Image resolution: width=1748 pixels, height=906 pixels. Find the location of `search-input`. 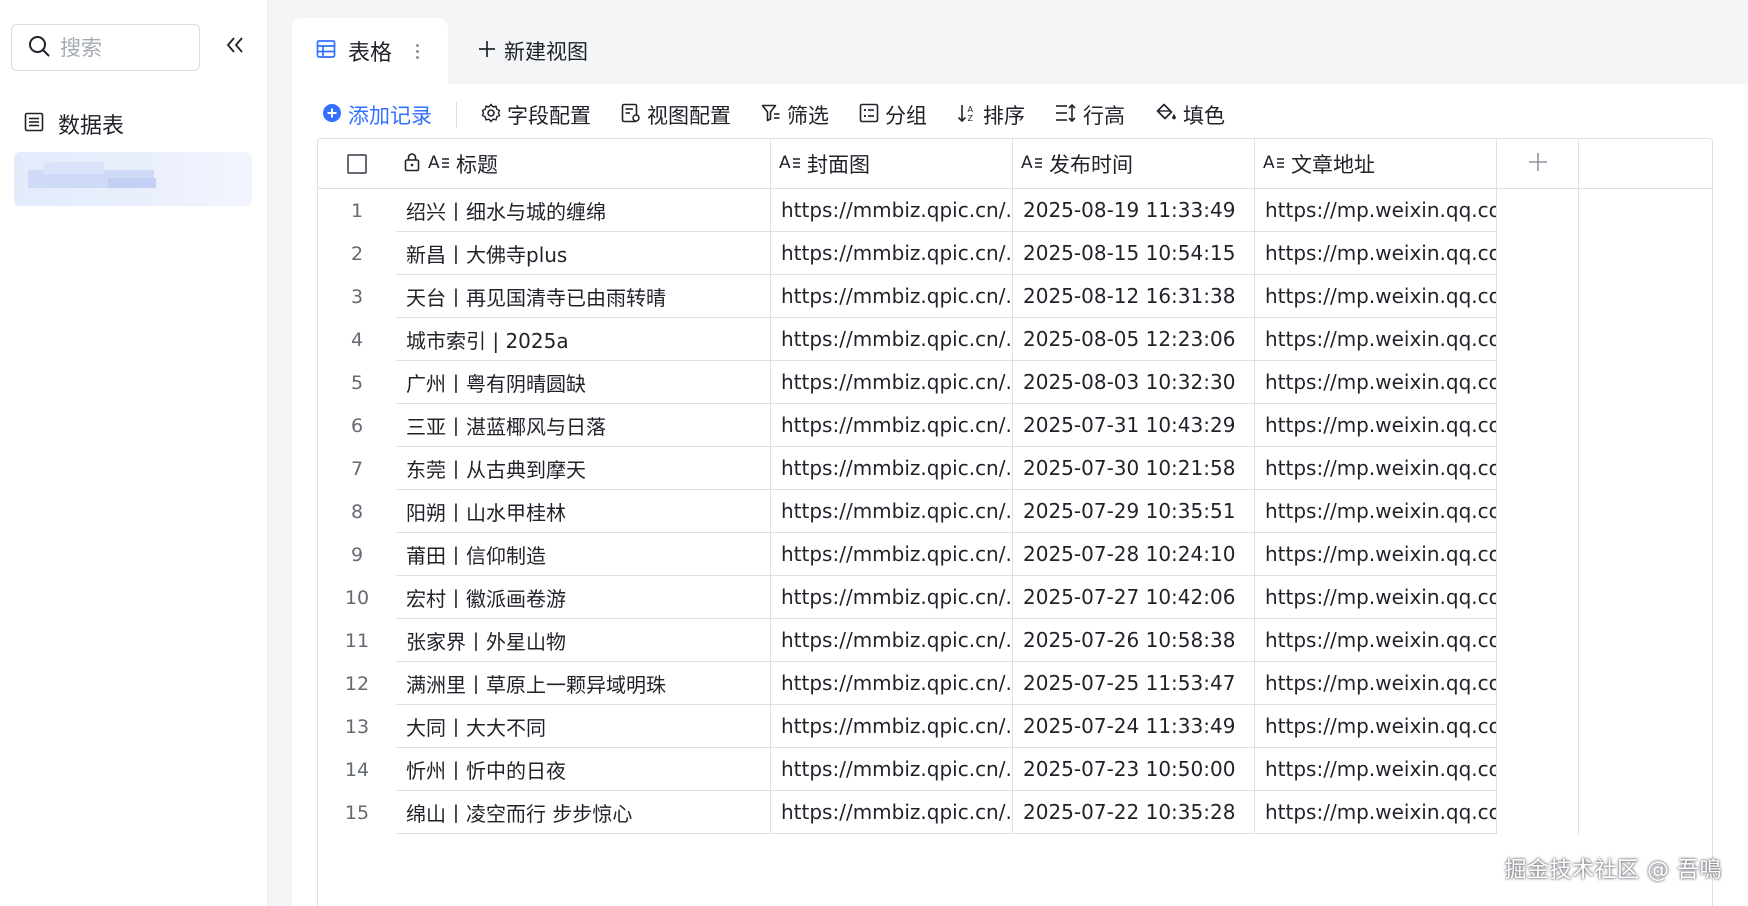

search-input is located at coordinates (120, 47).